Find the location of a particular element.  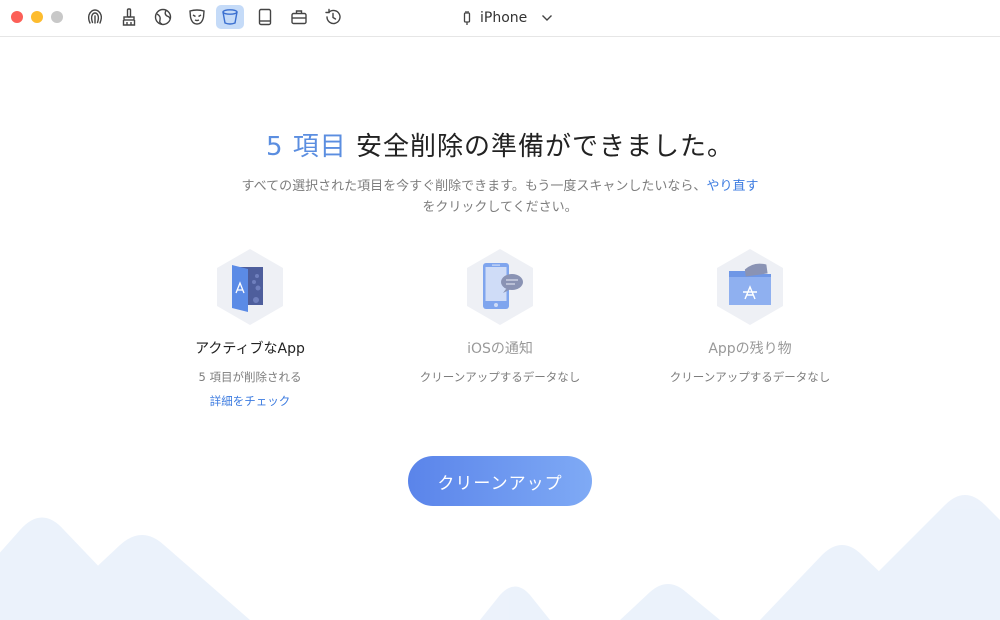

device-selector: iPhone is located at coordinates (507, 18).